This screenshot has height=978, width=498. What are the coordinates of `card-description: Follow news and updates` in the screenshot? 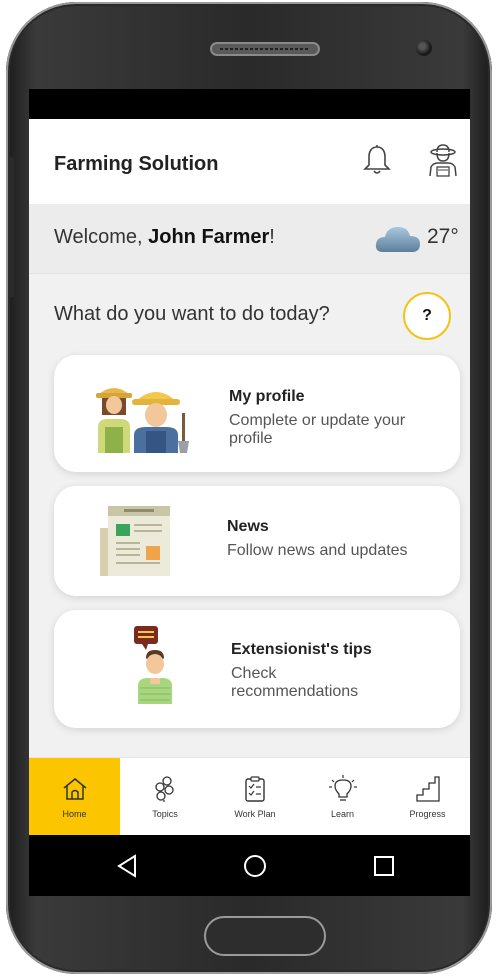 It's located at (317, 550).